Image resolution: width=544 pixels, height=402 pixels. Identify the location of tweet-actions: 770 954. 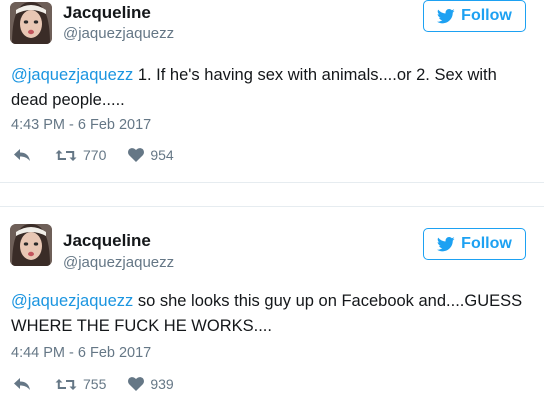
(93, 155).